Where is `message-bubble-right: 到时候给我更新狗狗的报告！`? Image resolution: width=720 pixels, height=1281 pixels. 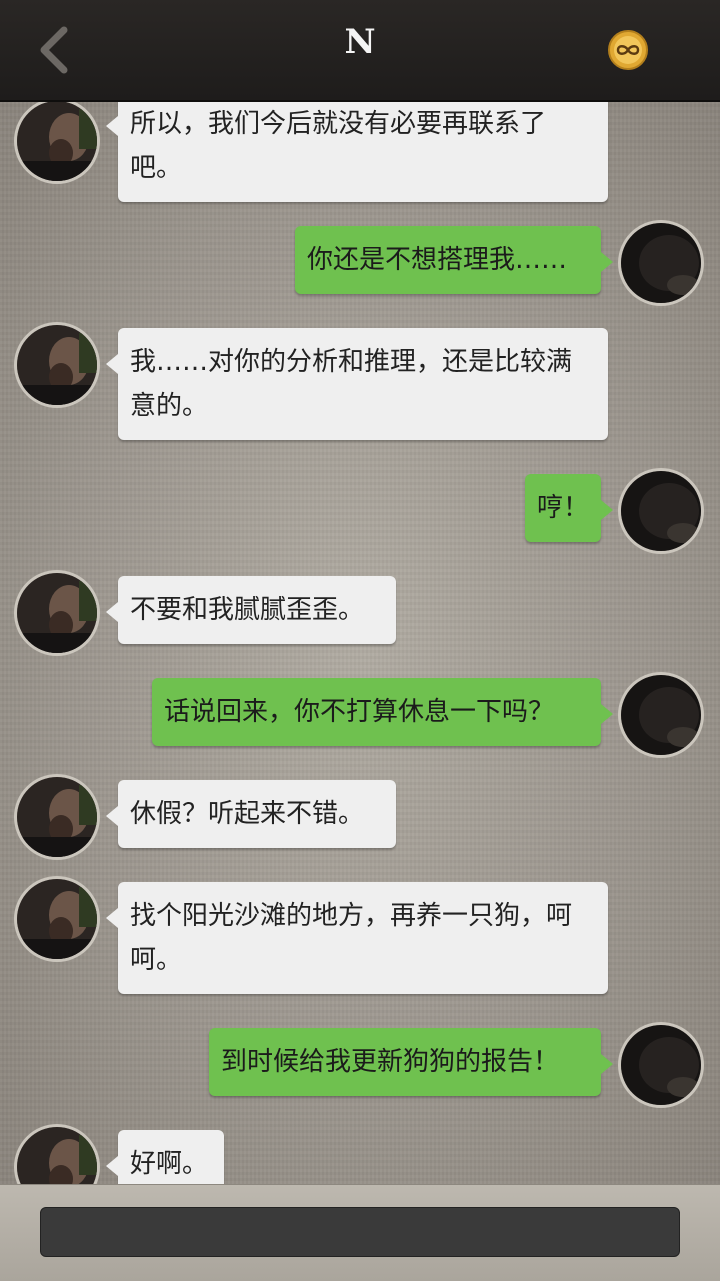
message-bubble-right: 到时候给我更新狗狗的报告！ is located at coordinates (411, 1062).